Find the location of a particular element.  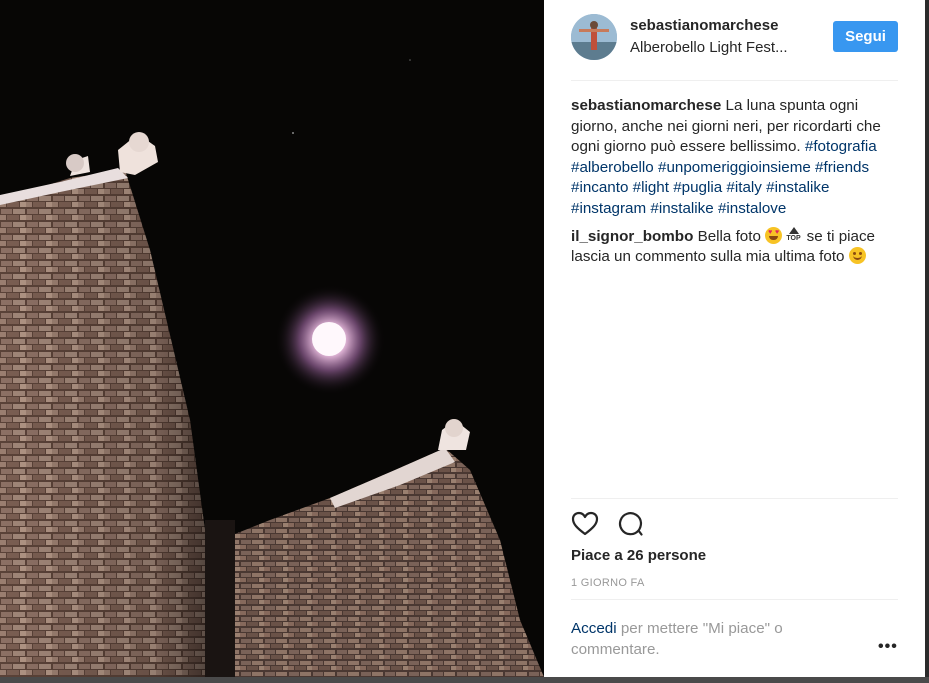

post-timestamp: 1 GIORNO FA is located at coordinates (608, 583).